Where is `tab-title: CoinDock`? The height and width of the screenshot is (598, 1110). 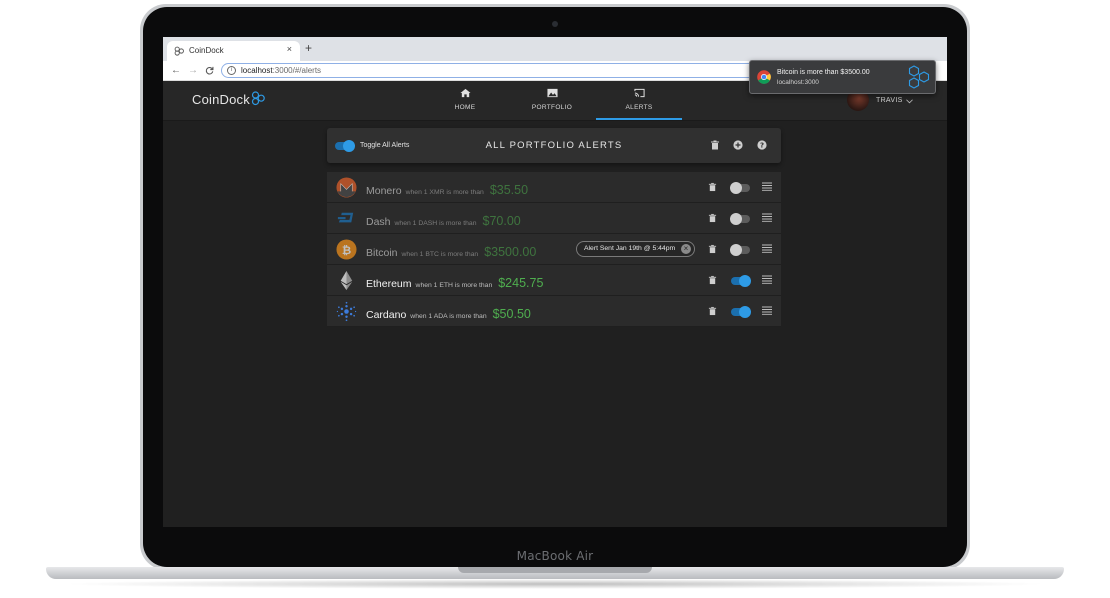 tab-title: CoinDock is located at coordinates (206, 50).